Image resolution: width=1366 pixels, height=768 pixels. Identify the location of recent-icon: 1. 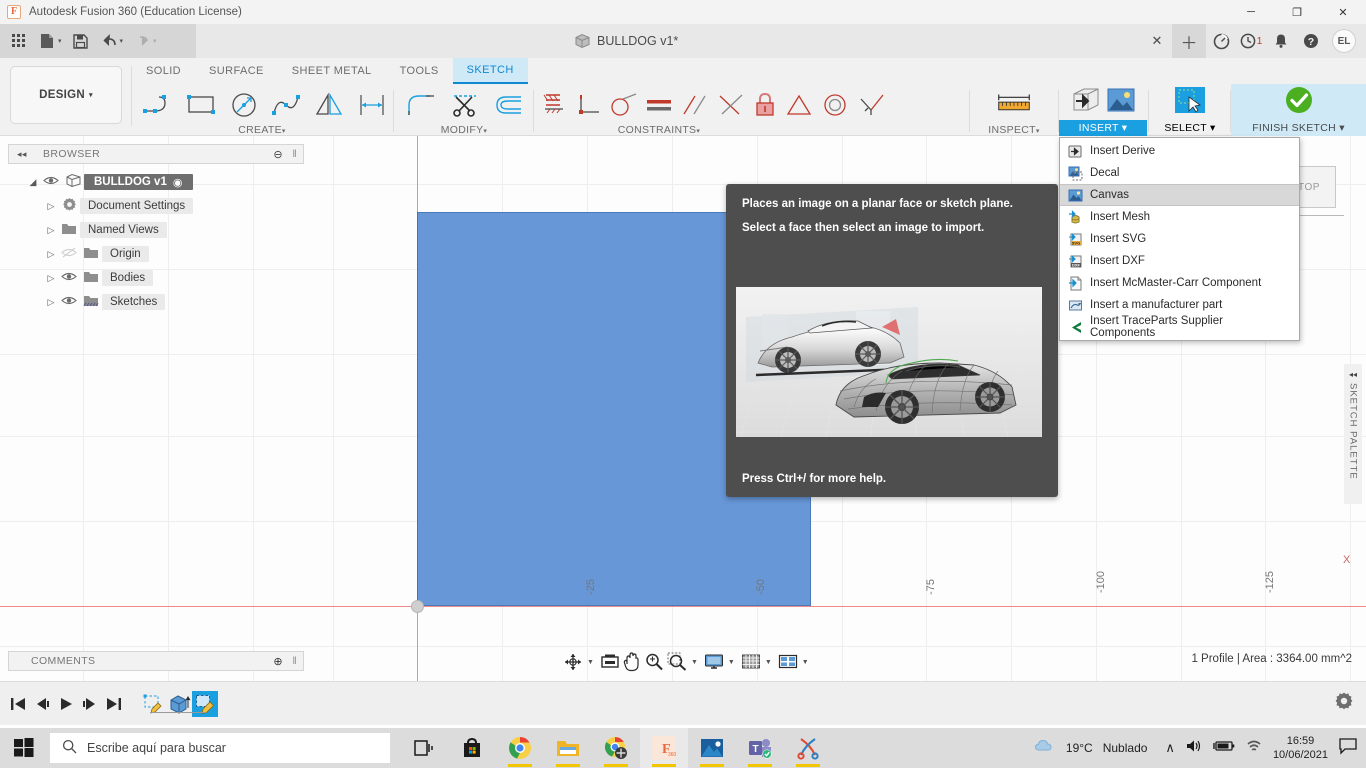
(1251, 41).